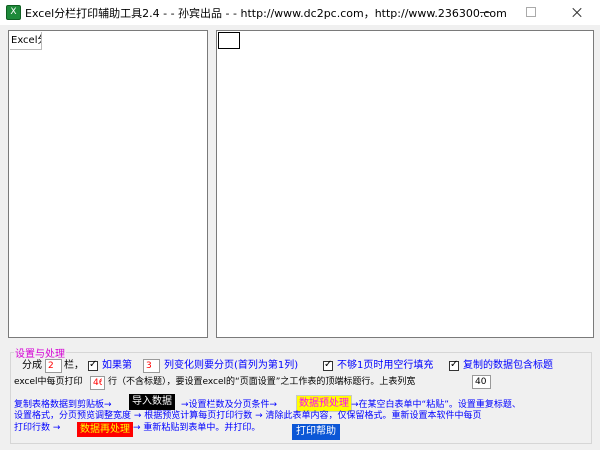 This screenshot has width=600, height=450. What do you see at coordinates (40, 352) in the screenshot?
I see `settings-group-title: 设置与处理` at bounding box center [40, 352].